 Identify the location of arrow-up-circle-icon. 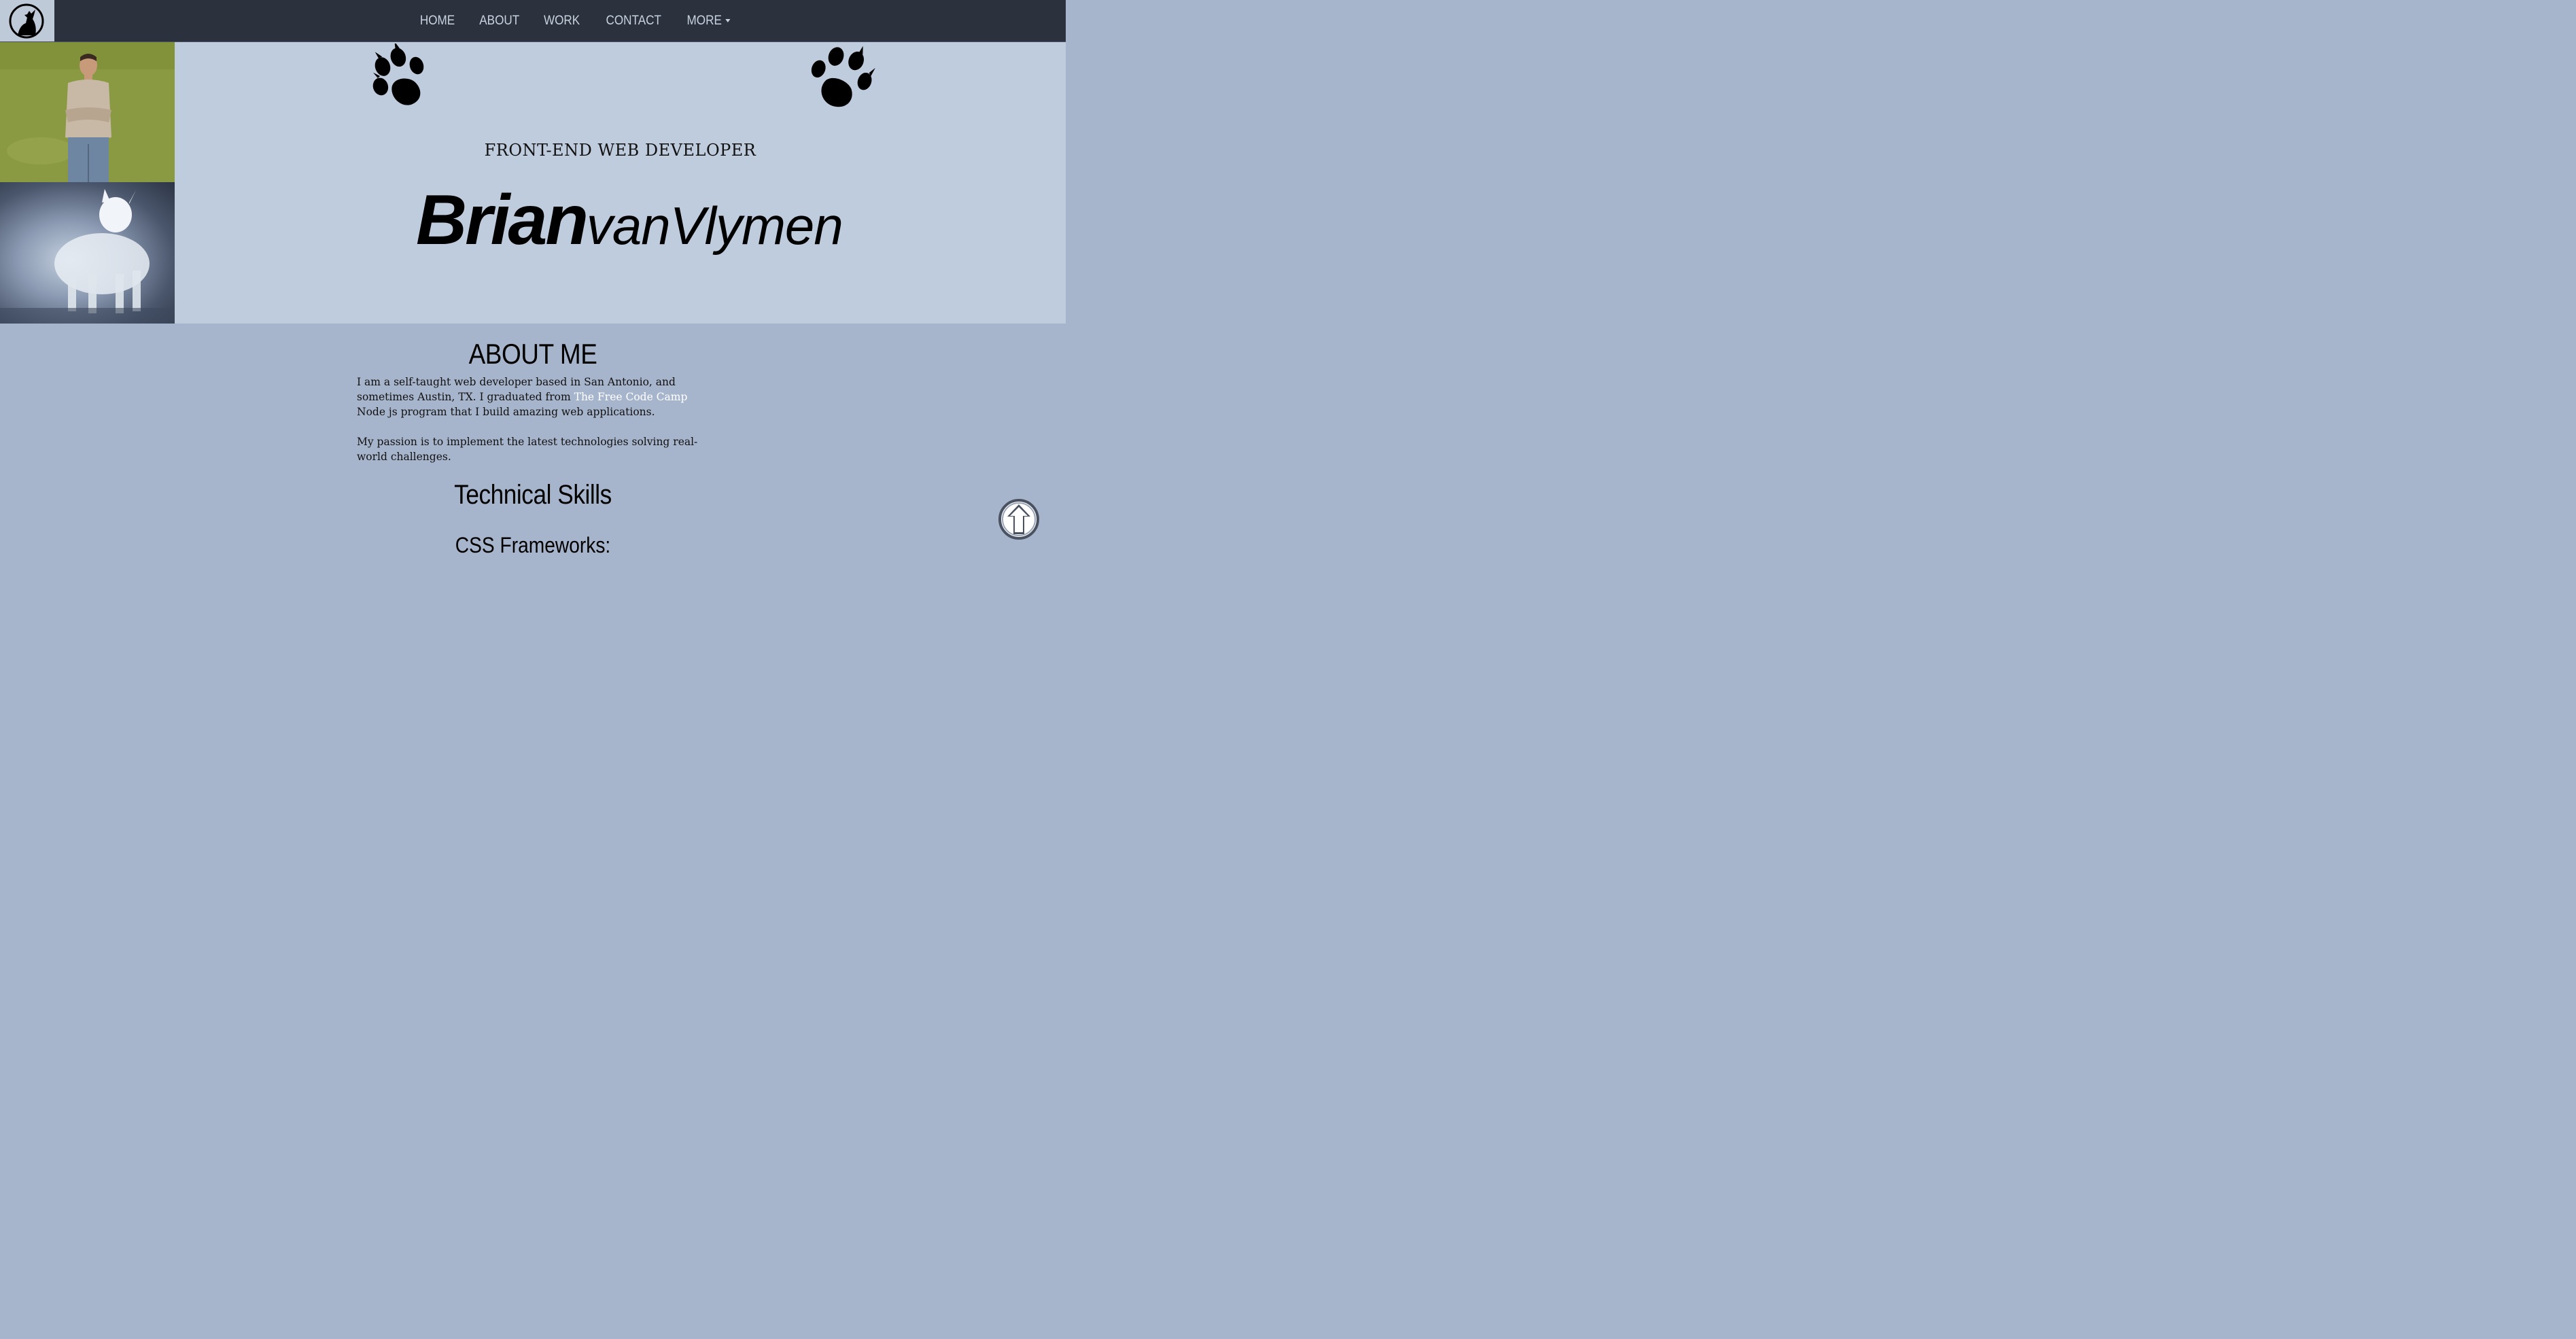
(1019, 519).